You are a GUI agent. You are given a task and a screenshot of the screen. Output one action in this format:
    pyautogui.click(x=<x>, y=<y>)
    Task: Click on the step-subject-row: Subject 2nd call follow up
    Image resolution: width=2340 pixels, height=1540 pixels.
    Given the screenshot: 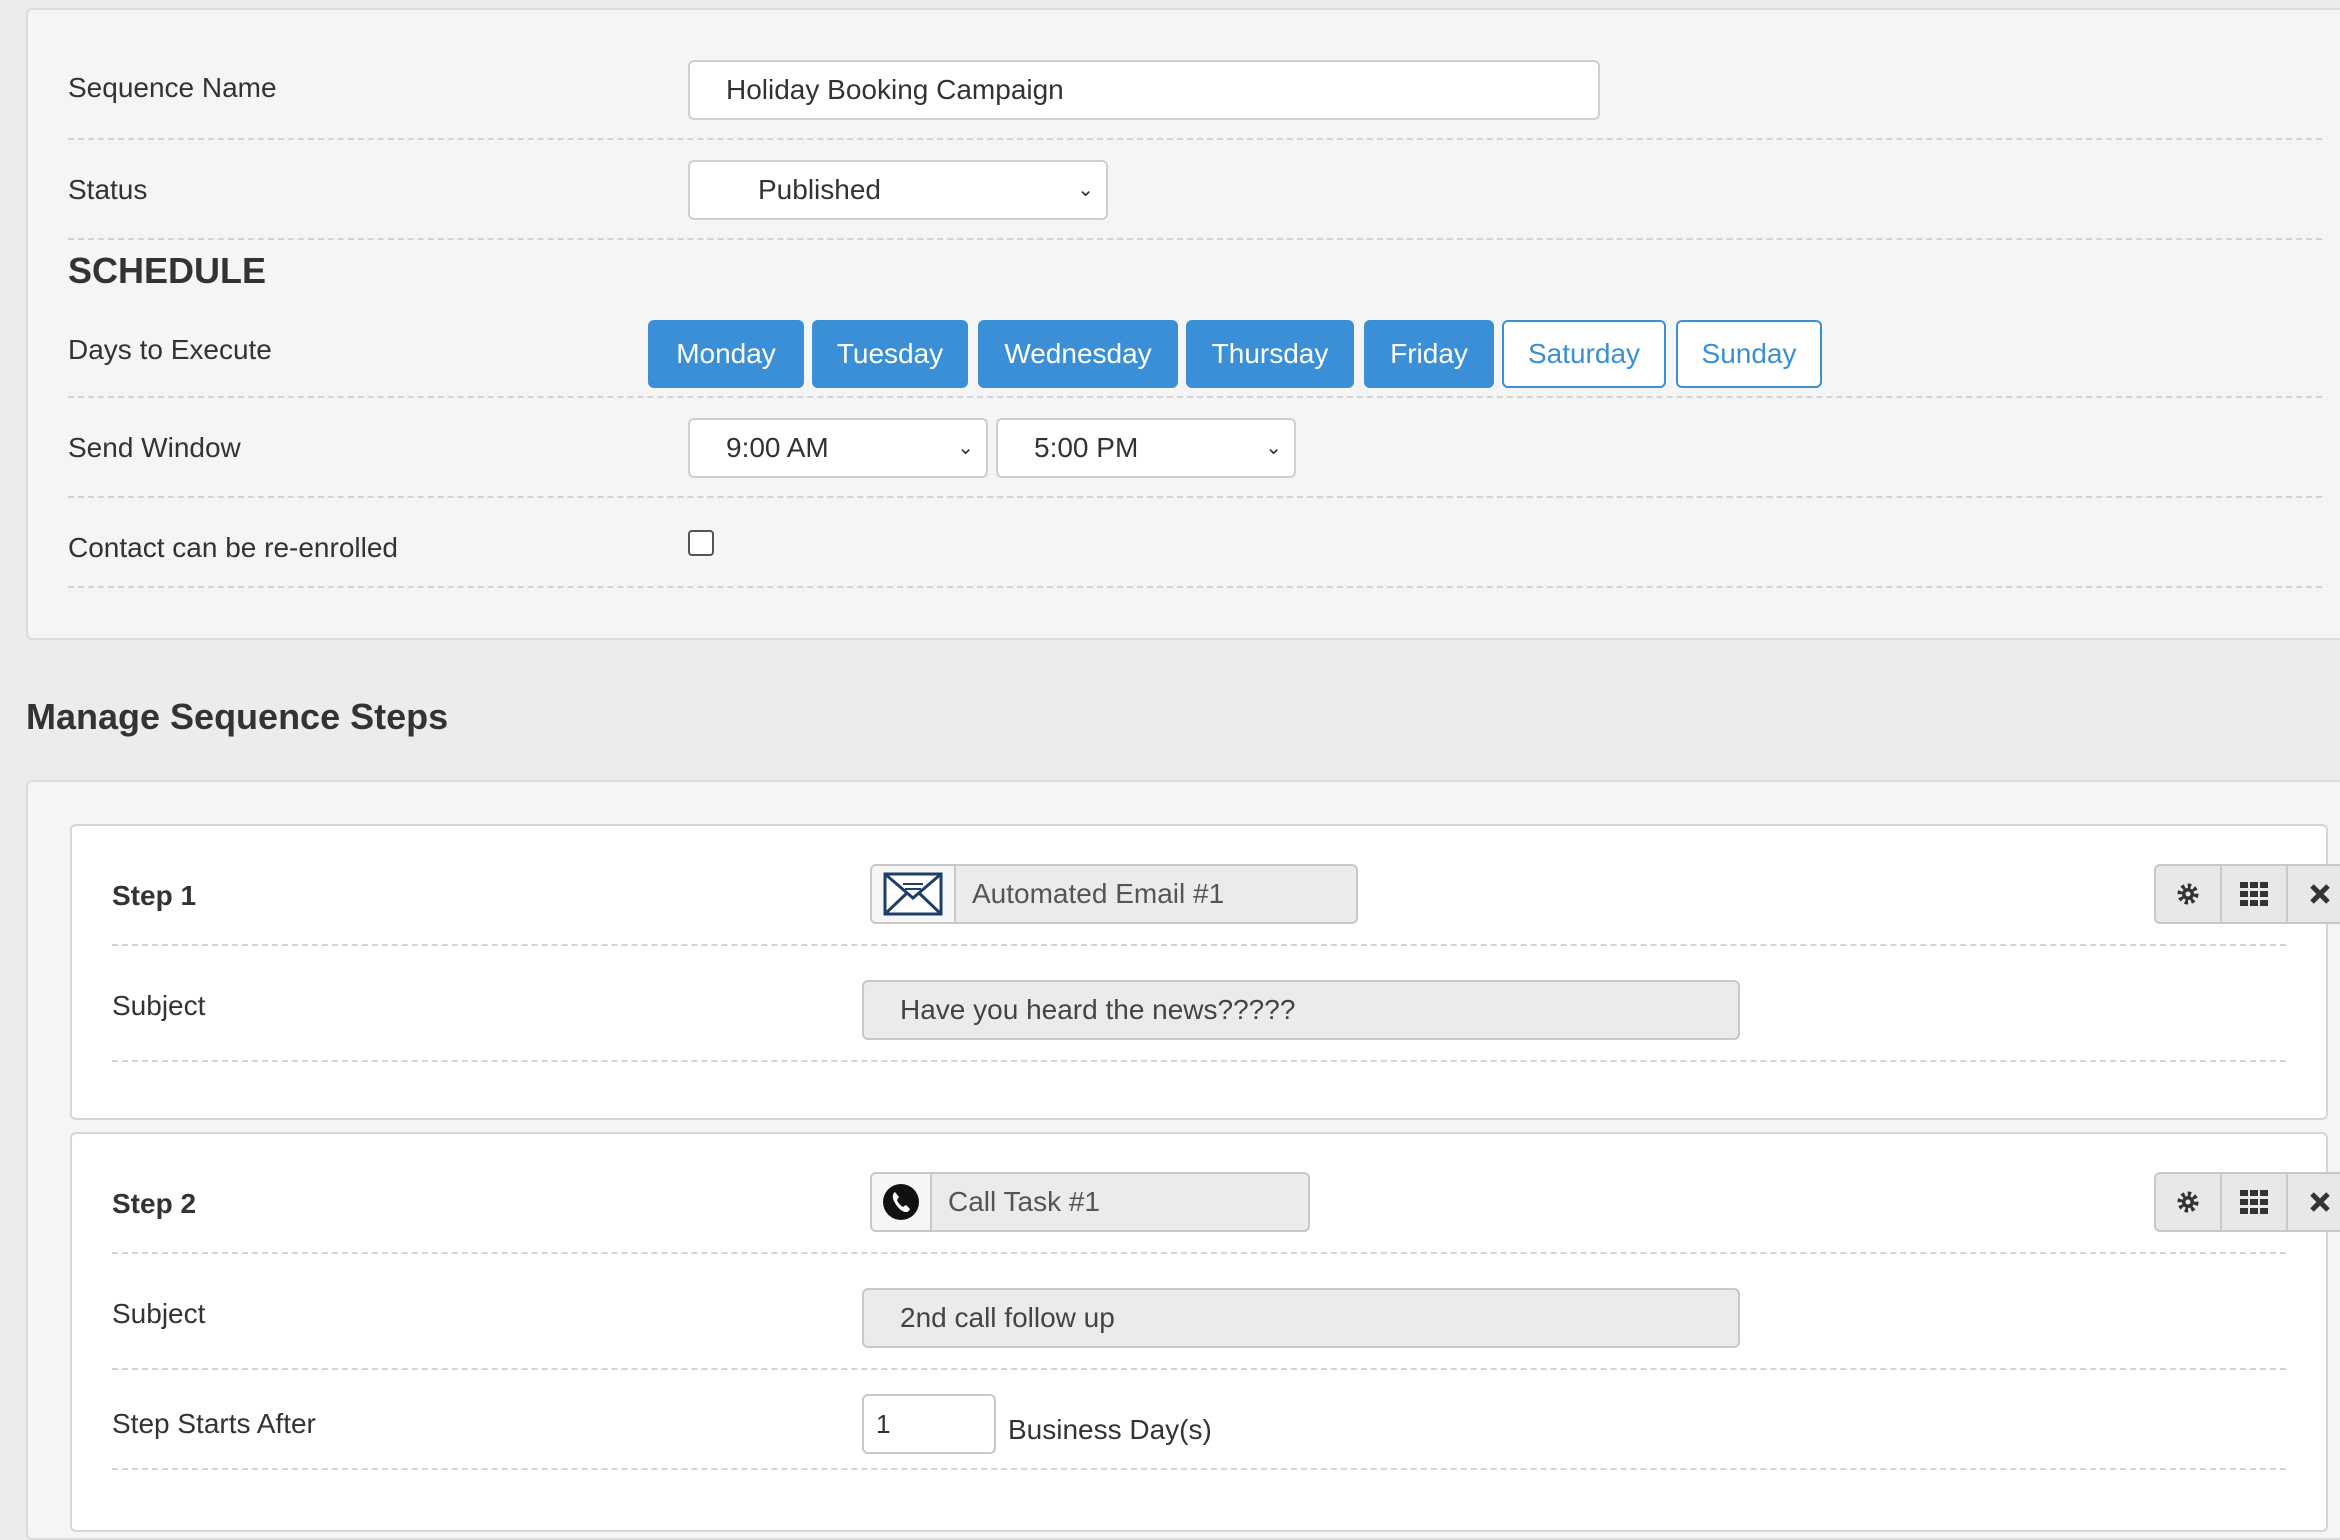 What is the action you would take?
    pyautogui.click(x=1199, y=1312)
    